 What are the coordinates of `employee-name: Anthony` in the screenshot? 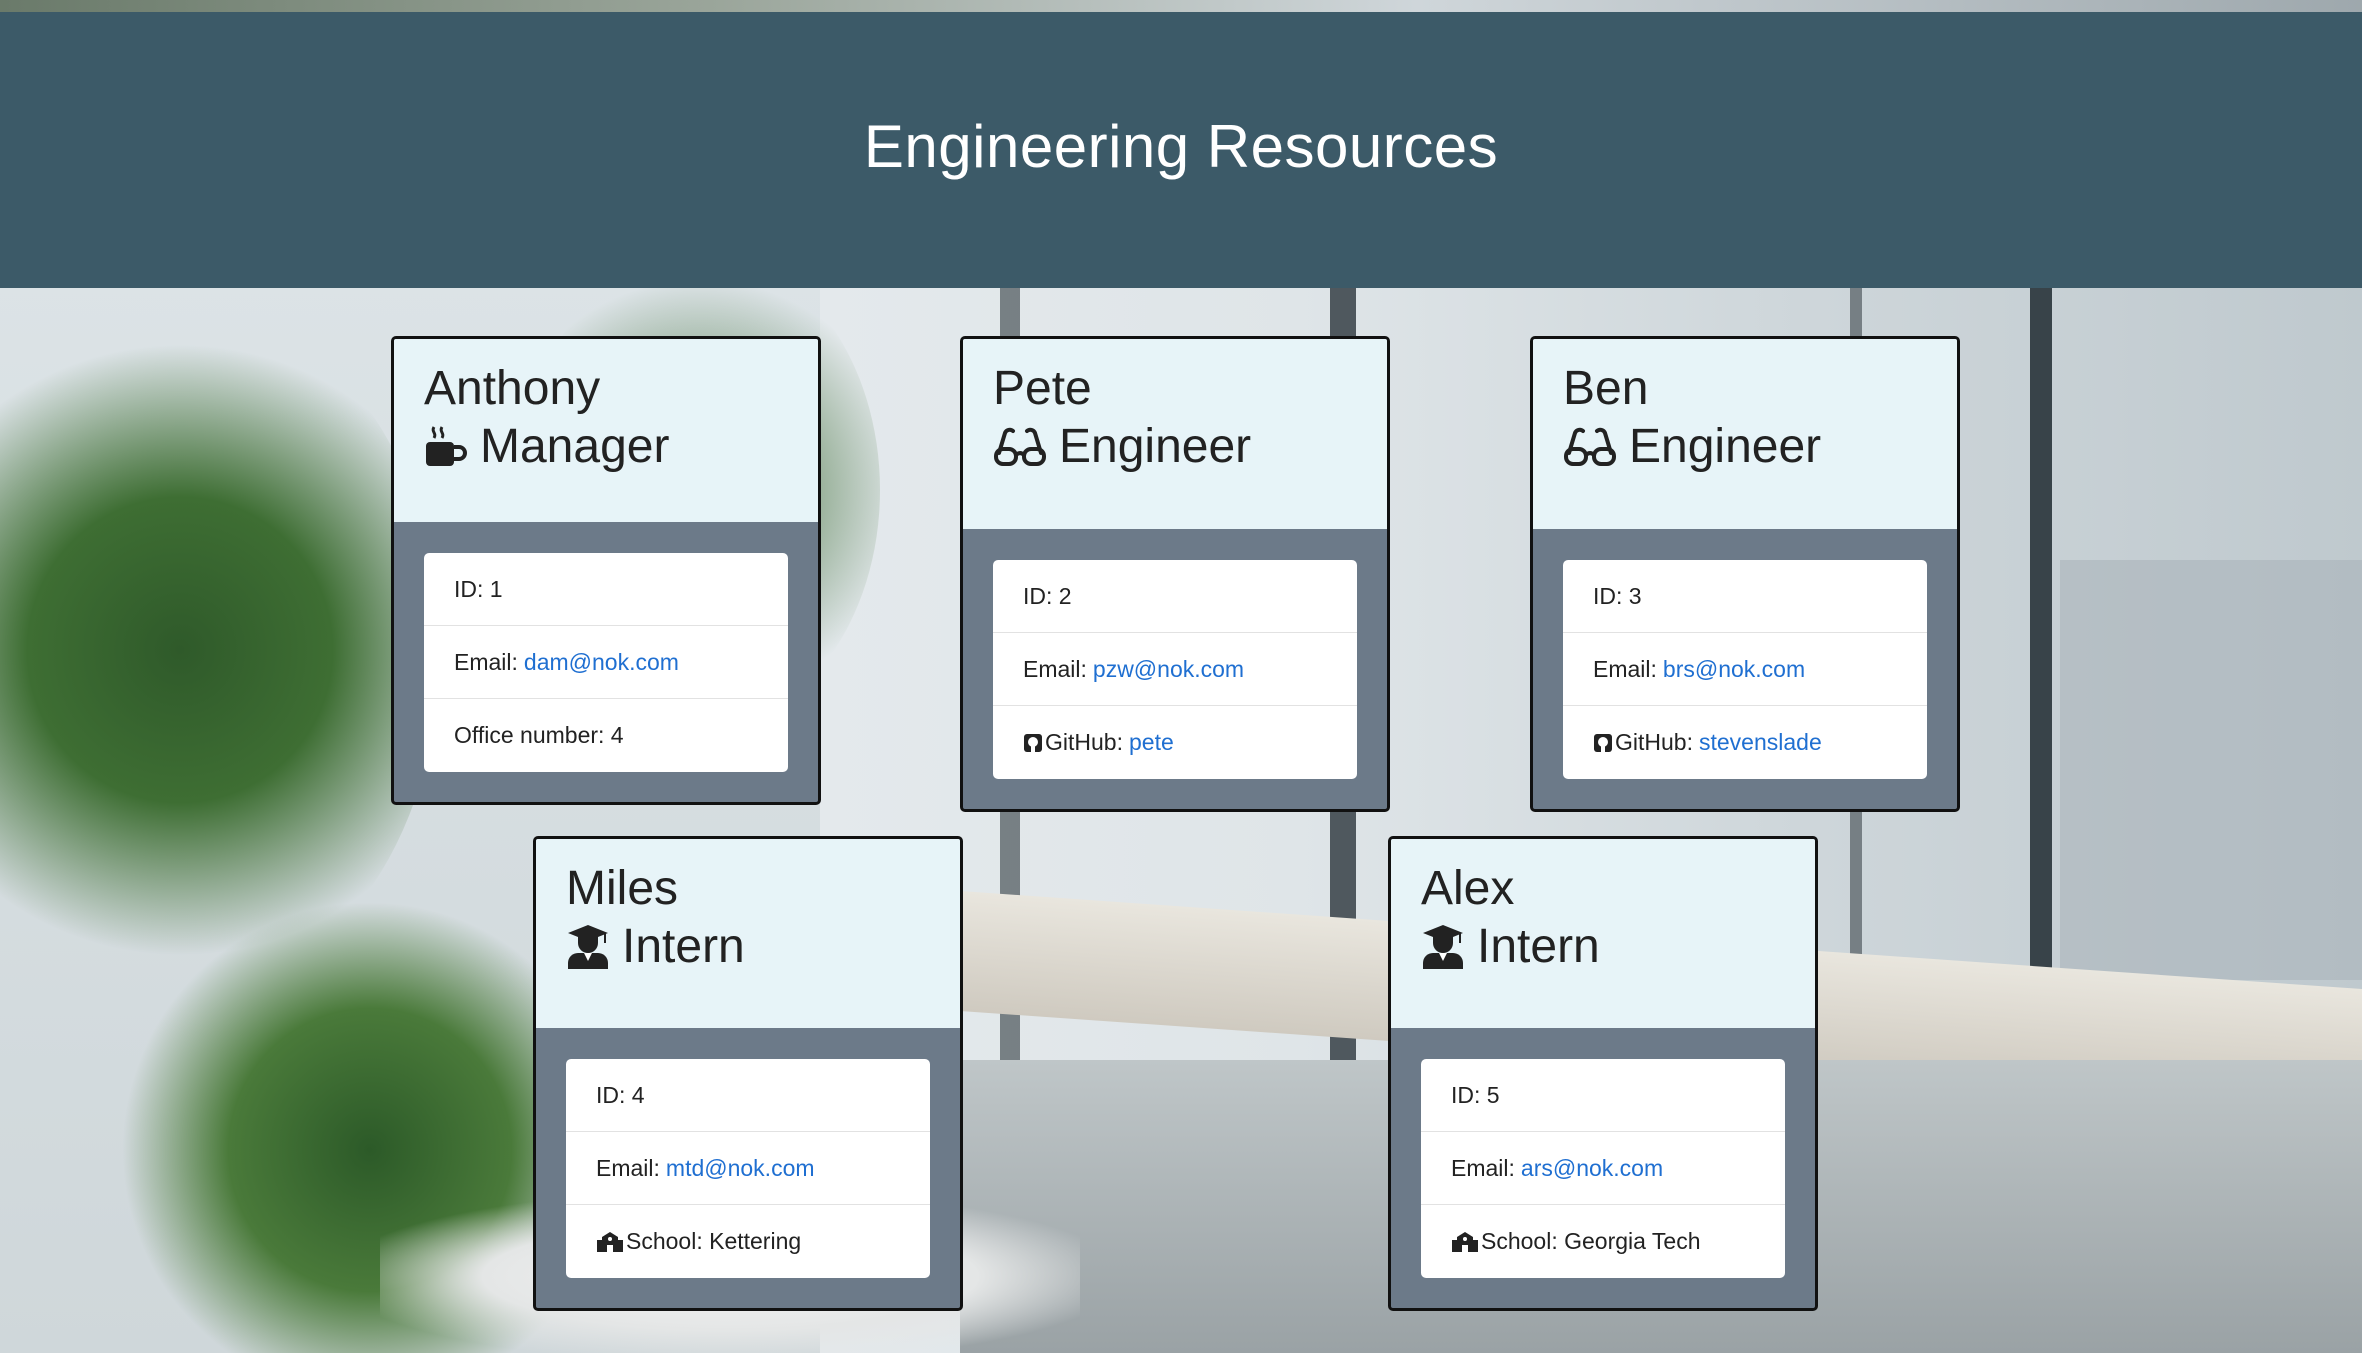 It's located at (512, 388).